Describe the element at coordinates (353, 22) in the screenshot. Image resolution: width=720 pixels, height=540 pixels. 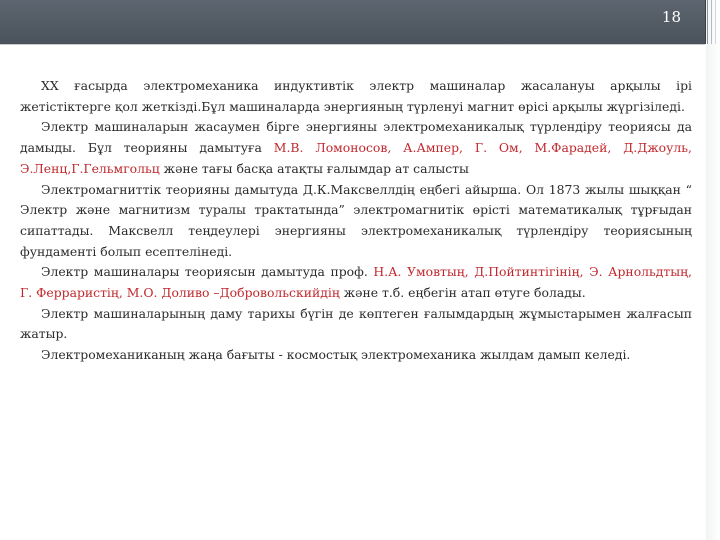
I see `header-bar: 18` at that location.